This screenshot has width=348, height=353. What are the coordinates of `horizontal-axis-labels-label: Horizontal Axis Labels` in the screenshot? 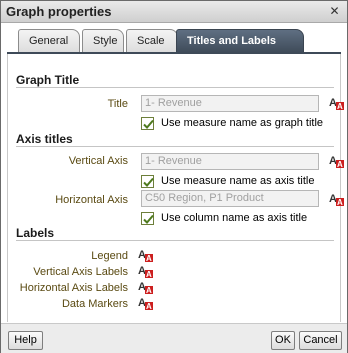 It's located at (73, 288).